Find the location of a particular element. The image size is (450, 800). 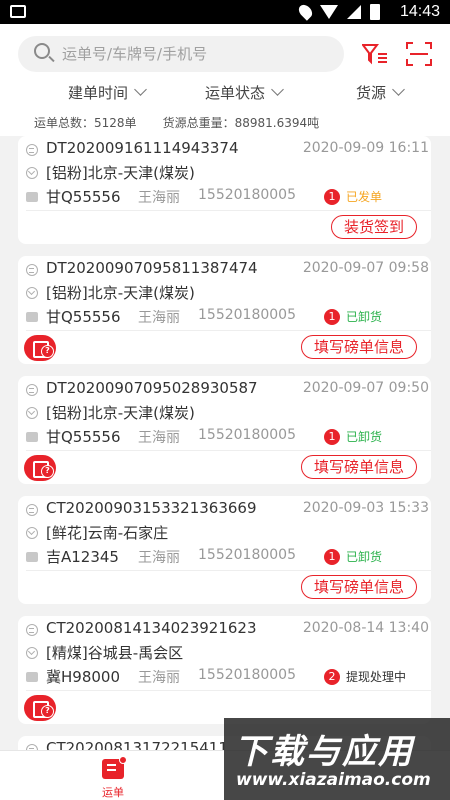

search-bar is located at coordinates (181, 54).